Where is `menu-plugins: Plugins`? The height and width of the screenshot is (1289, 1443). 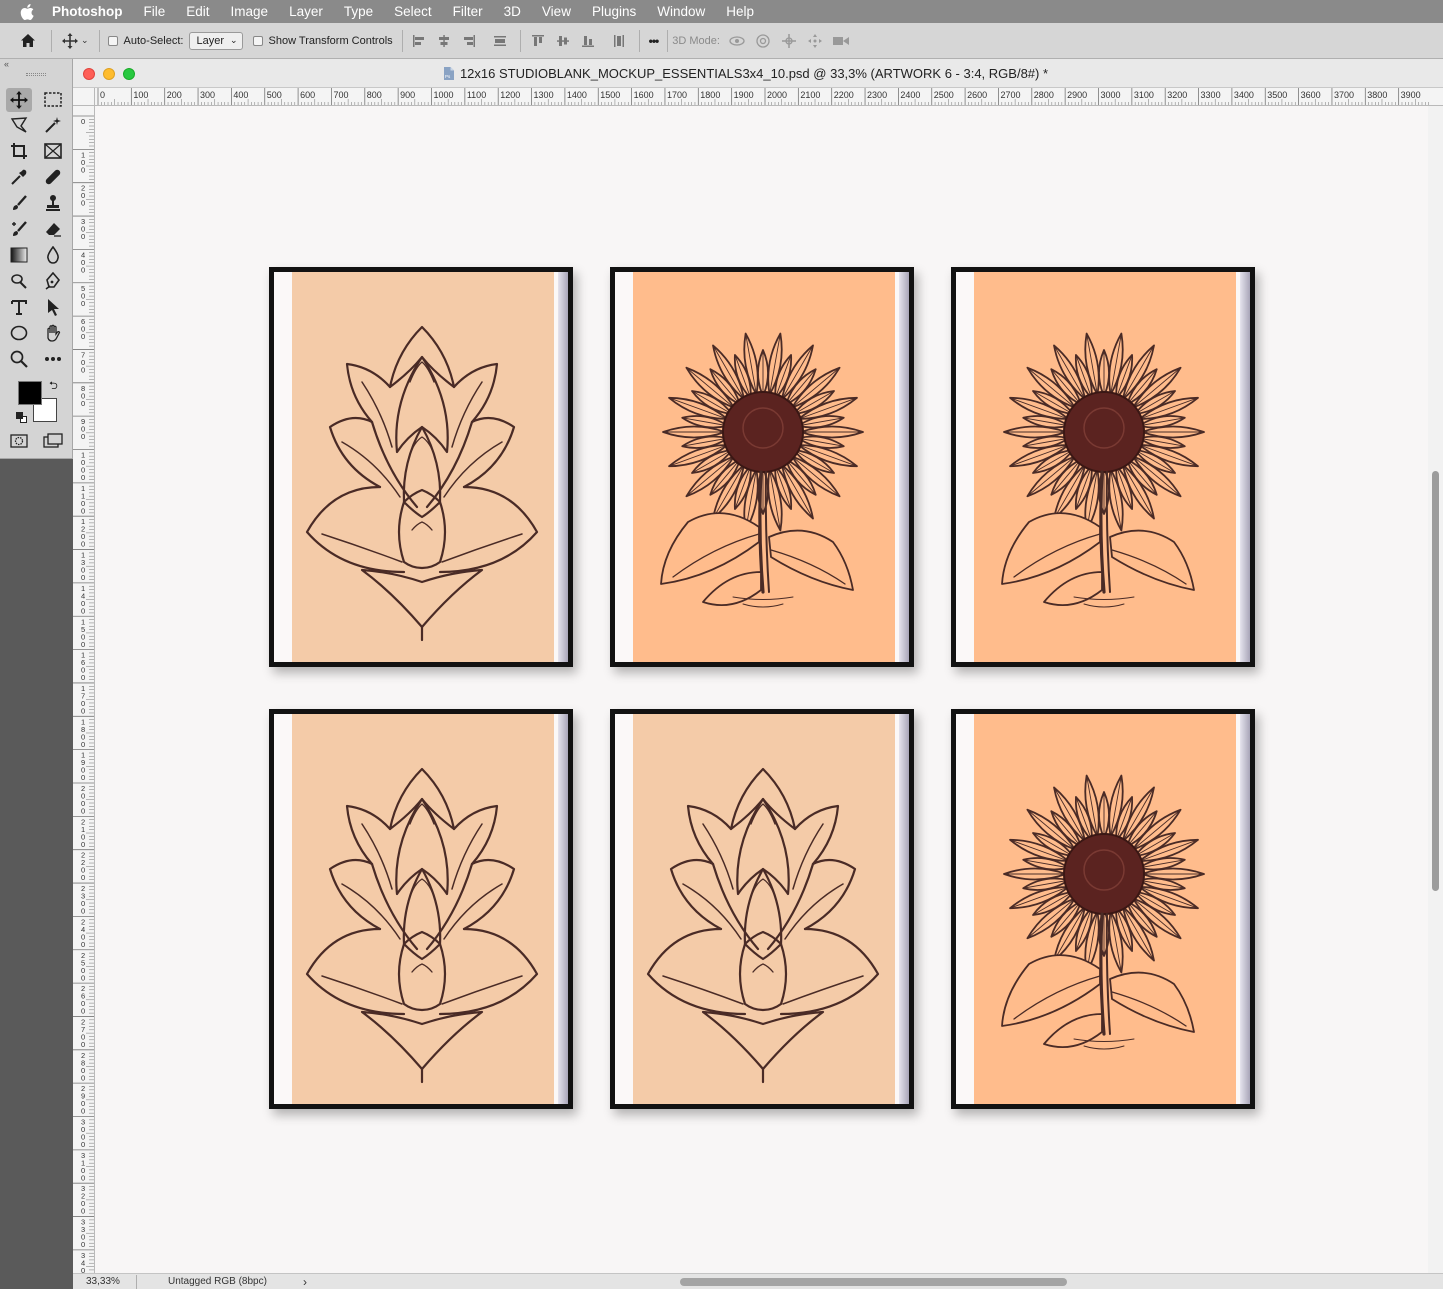 menu-plugins: Plugins is located at coordinates (614, 11).